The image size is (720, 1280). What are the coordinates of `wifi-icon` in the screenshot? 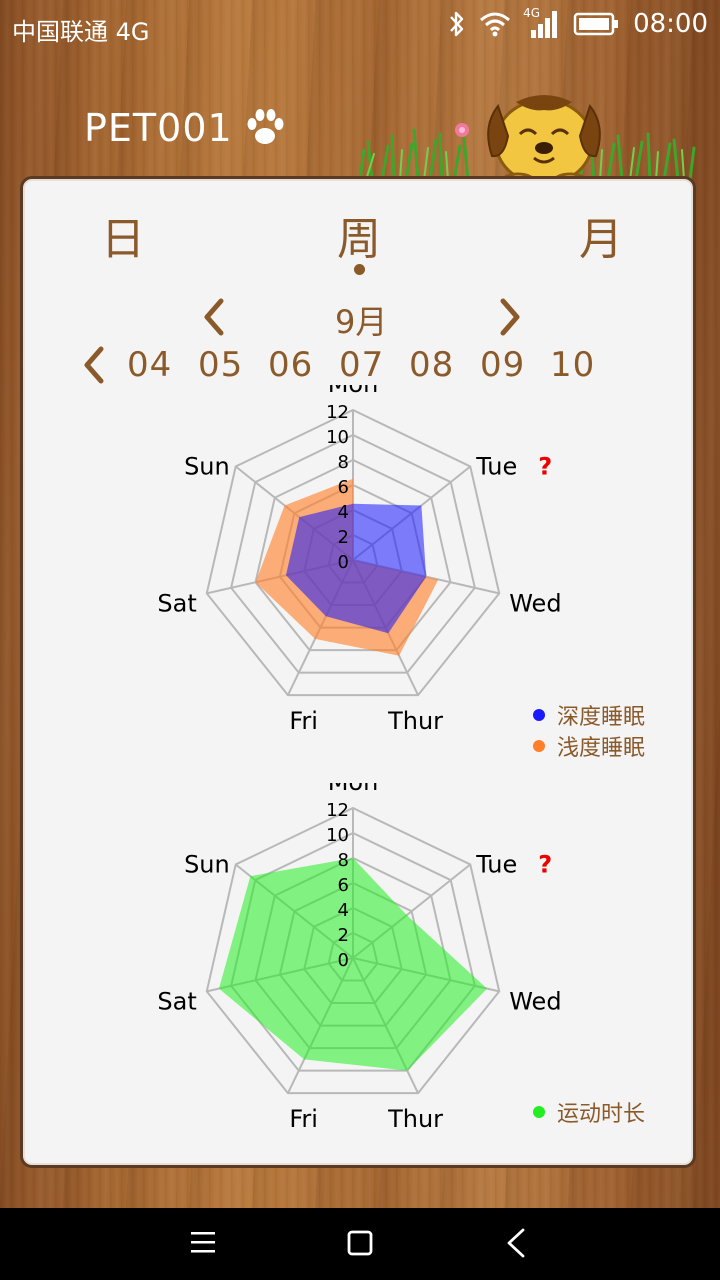 It's located at (495, 24).